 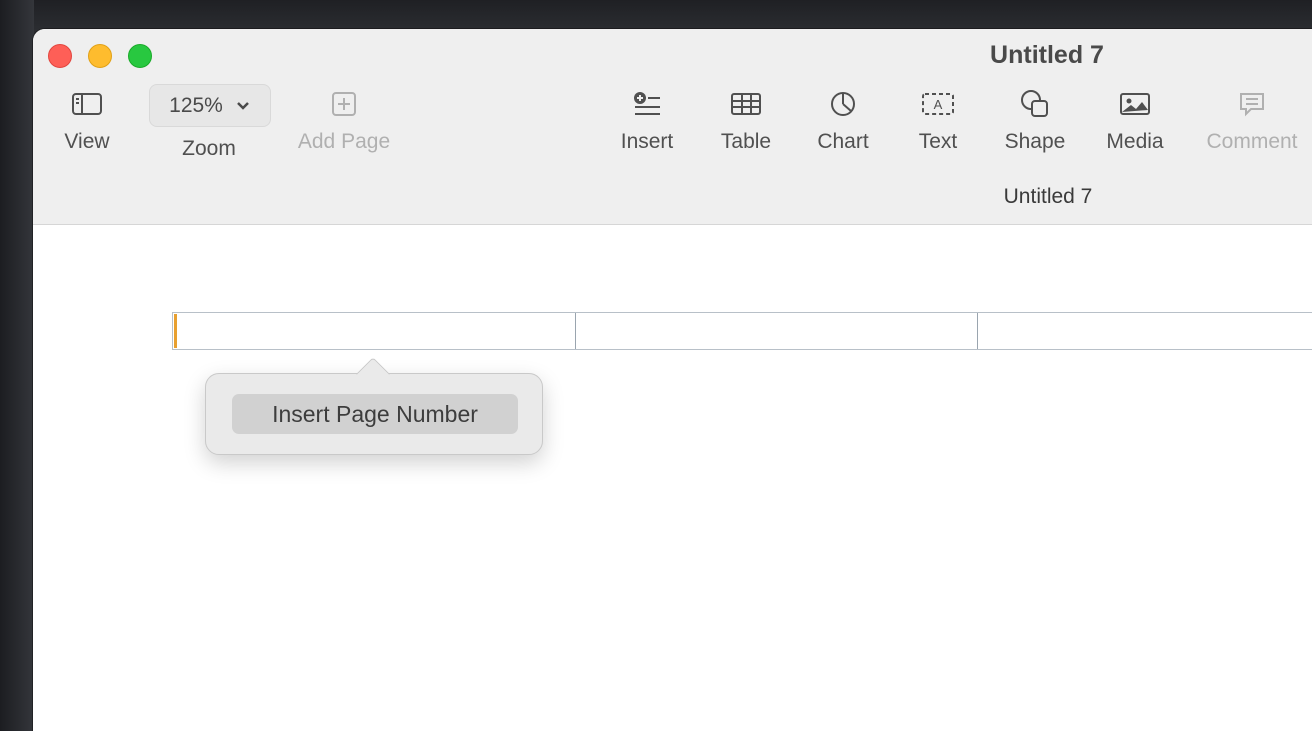 What do you see at coordinates (100, 56) in the screenshot?
I see `minimize-window-button` at bounding box center [100, 56].